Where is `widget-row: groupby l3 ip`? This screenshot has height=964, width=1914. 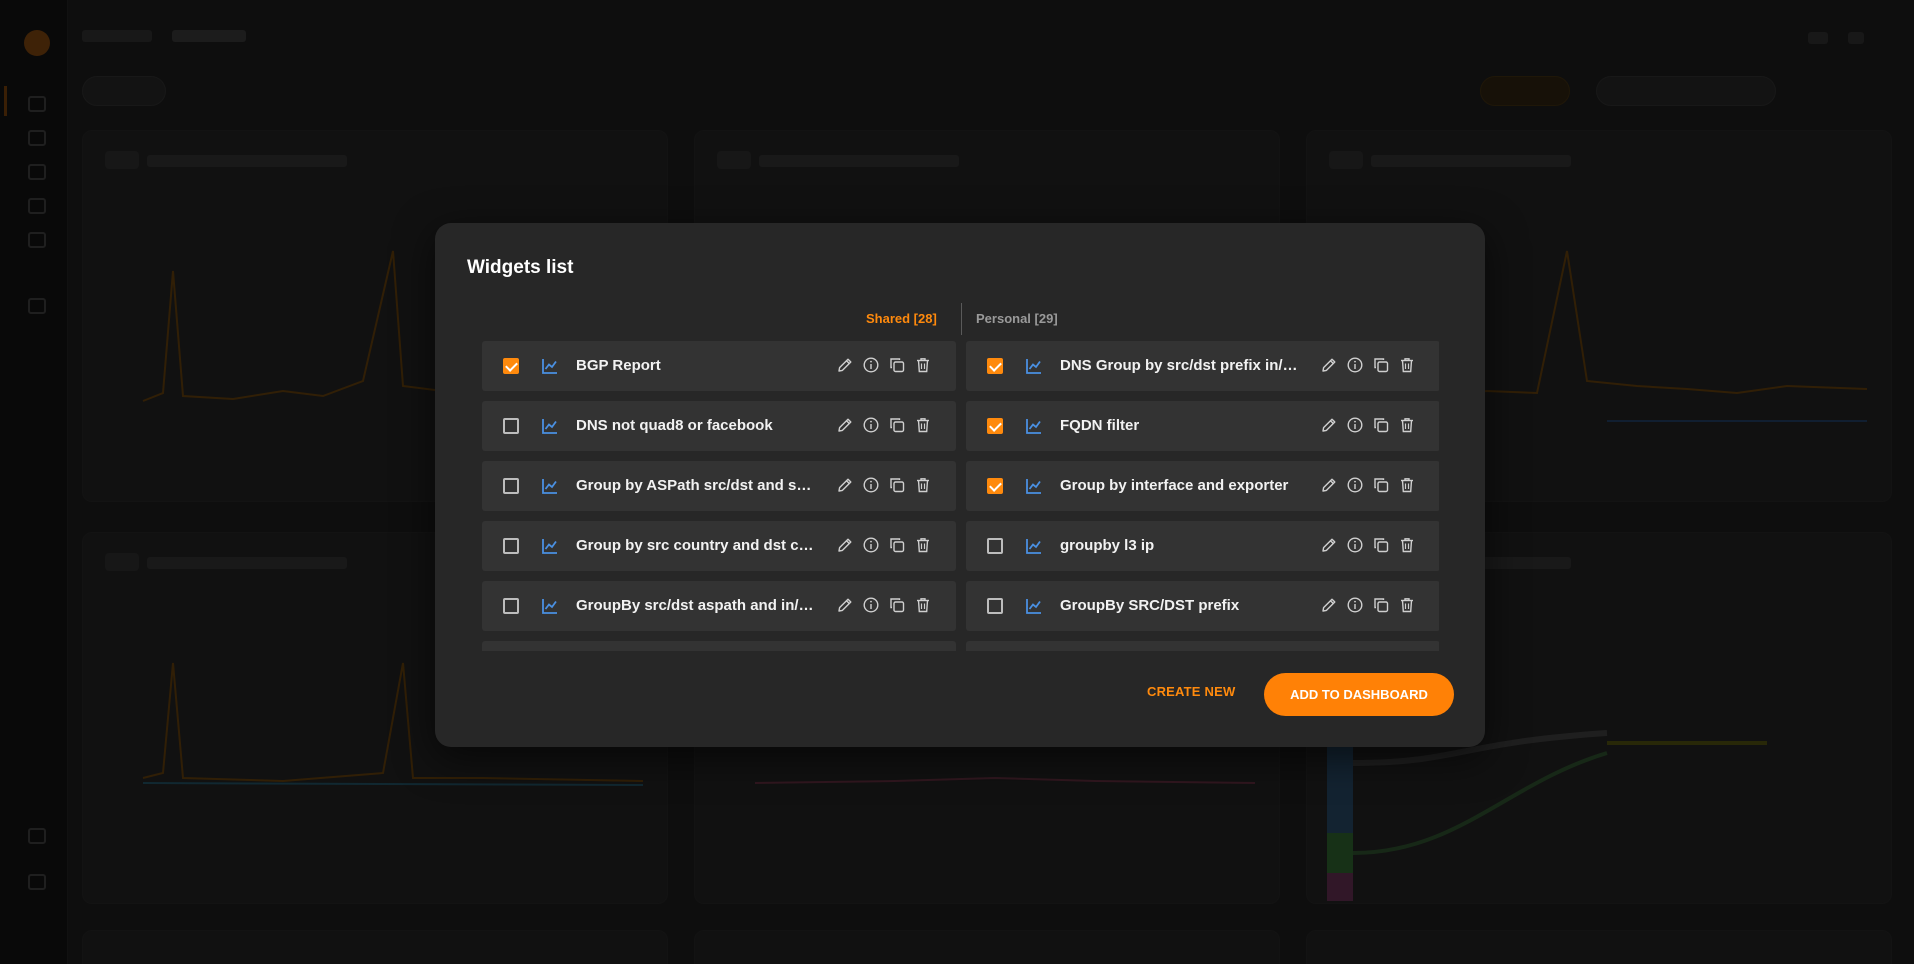 widget-row: groupby l3 ip is located at coordinates (1202, 546).